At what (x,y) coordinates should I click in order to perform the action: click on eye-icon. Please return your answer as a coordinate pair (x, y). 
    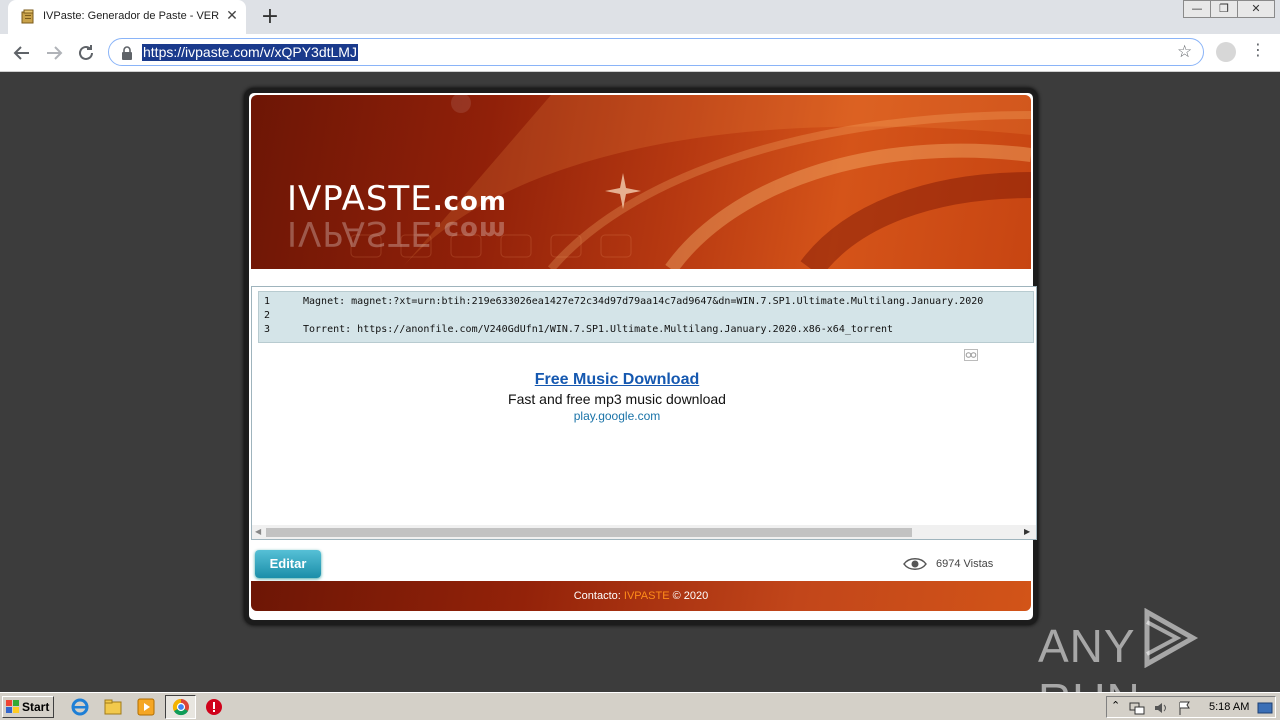
    Looking at the image, I should click on (915, 564).